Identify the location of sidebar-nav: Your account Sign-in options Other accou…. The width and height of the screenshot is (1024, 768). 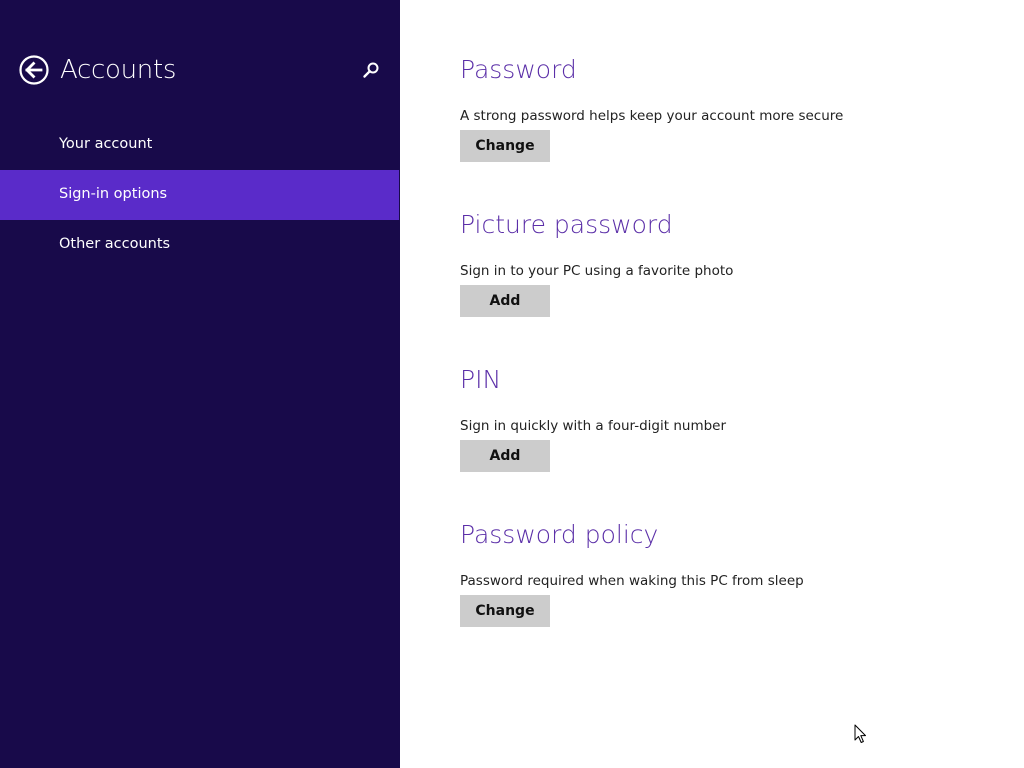
(200, 195).